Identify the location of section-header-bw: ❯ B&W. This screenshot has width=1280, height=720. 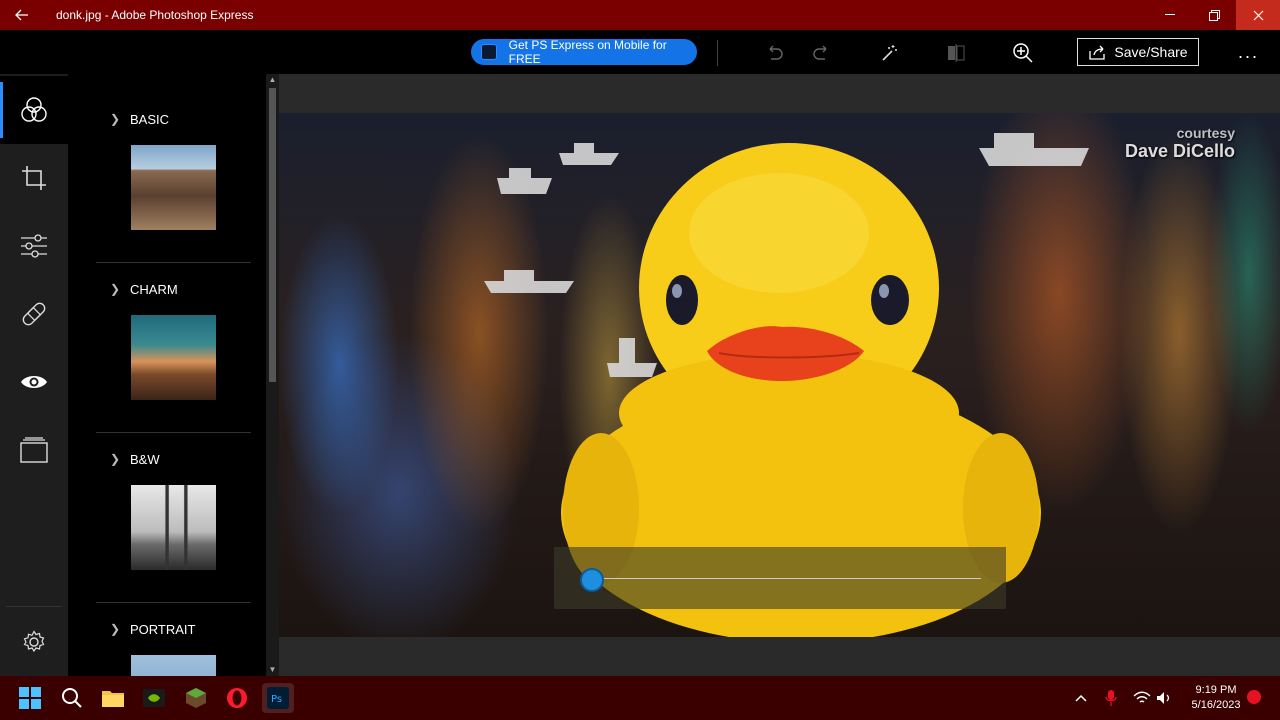
(173, 459).